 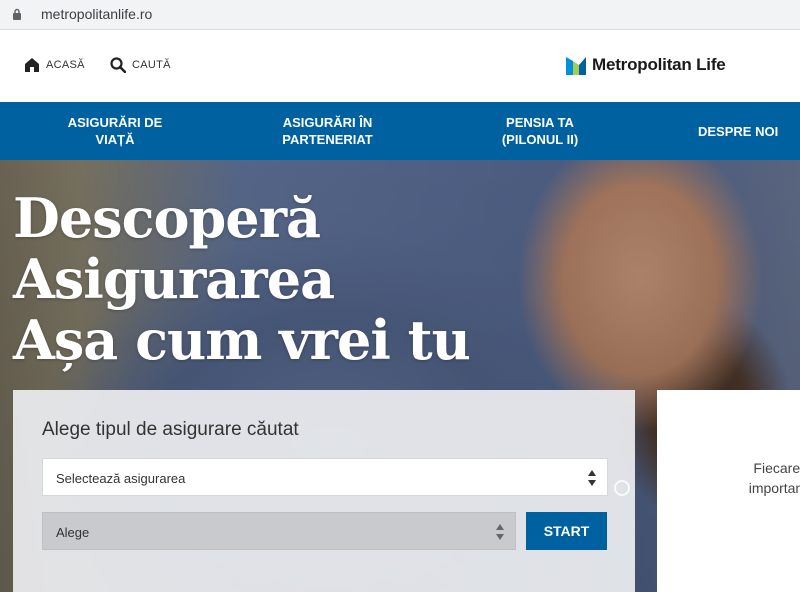 What do you see at coordinates (540, 139) in the screenshot?
I see `nav-label-line2: (PILONUL II)` at bounding box center [540, 139].